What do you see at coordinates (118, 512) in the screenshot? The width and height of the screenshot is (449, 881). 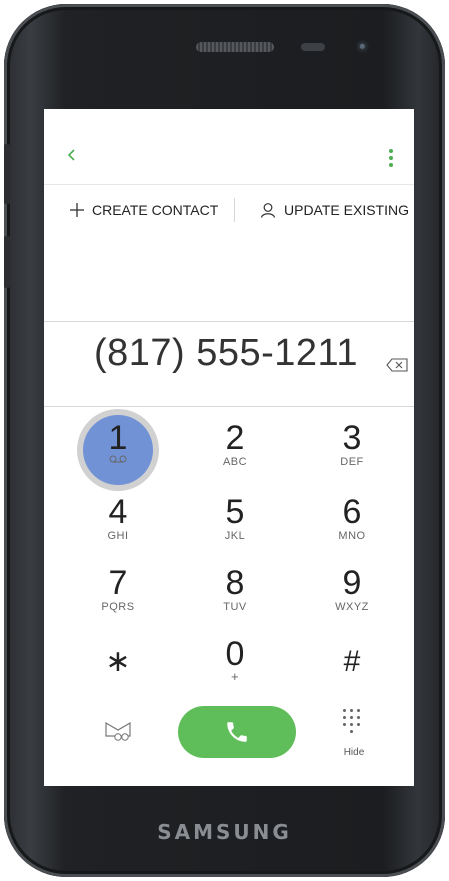 I see `key-digit: 4` at bounding box center [118, 512].